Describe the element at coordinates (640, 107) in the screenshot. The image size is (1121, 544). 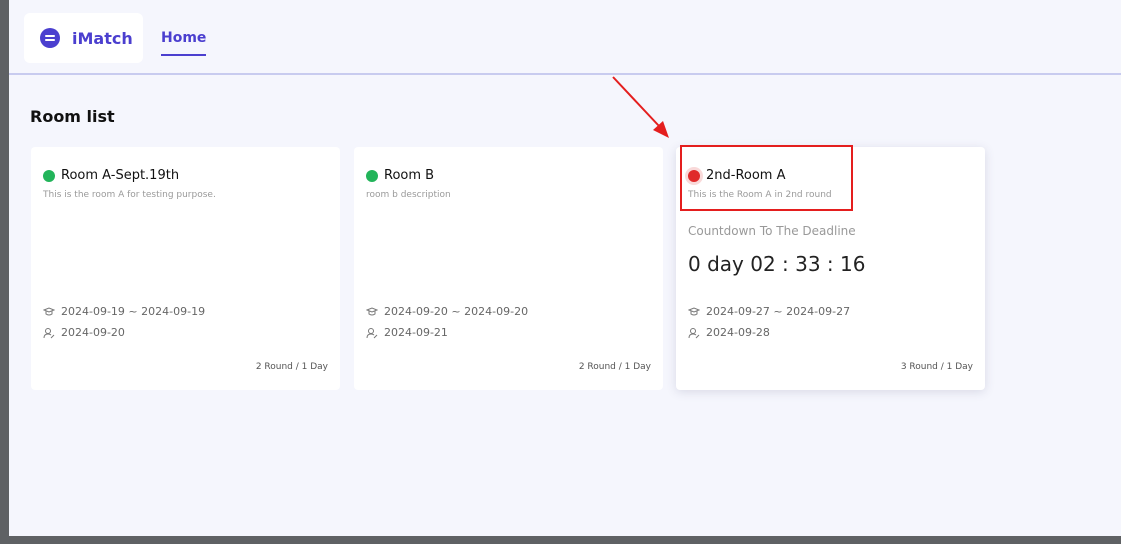
I see `annotation-arrow-icon` at that location.